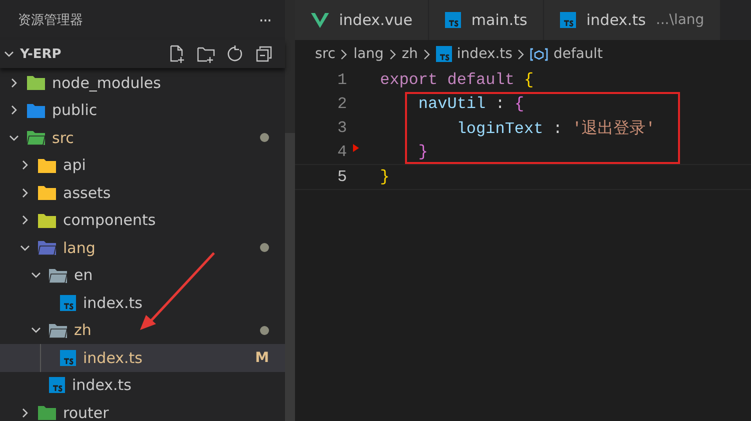  I want to click on breadcrumb-item: index.ts, so click(484, 54).